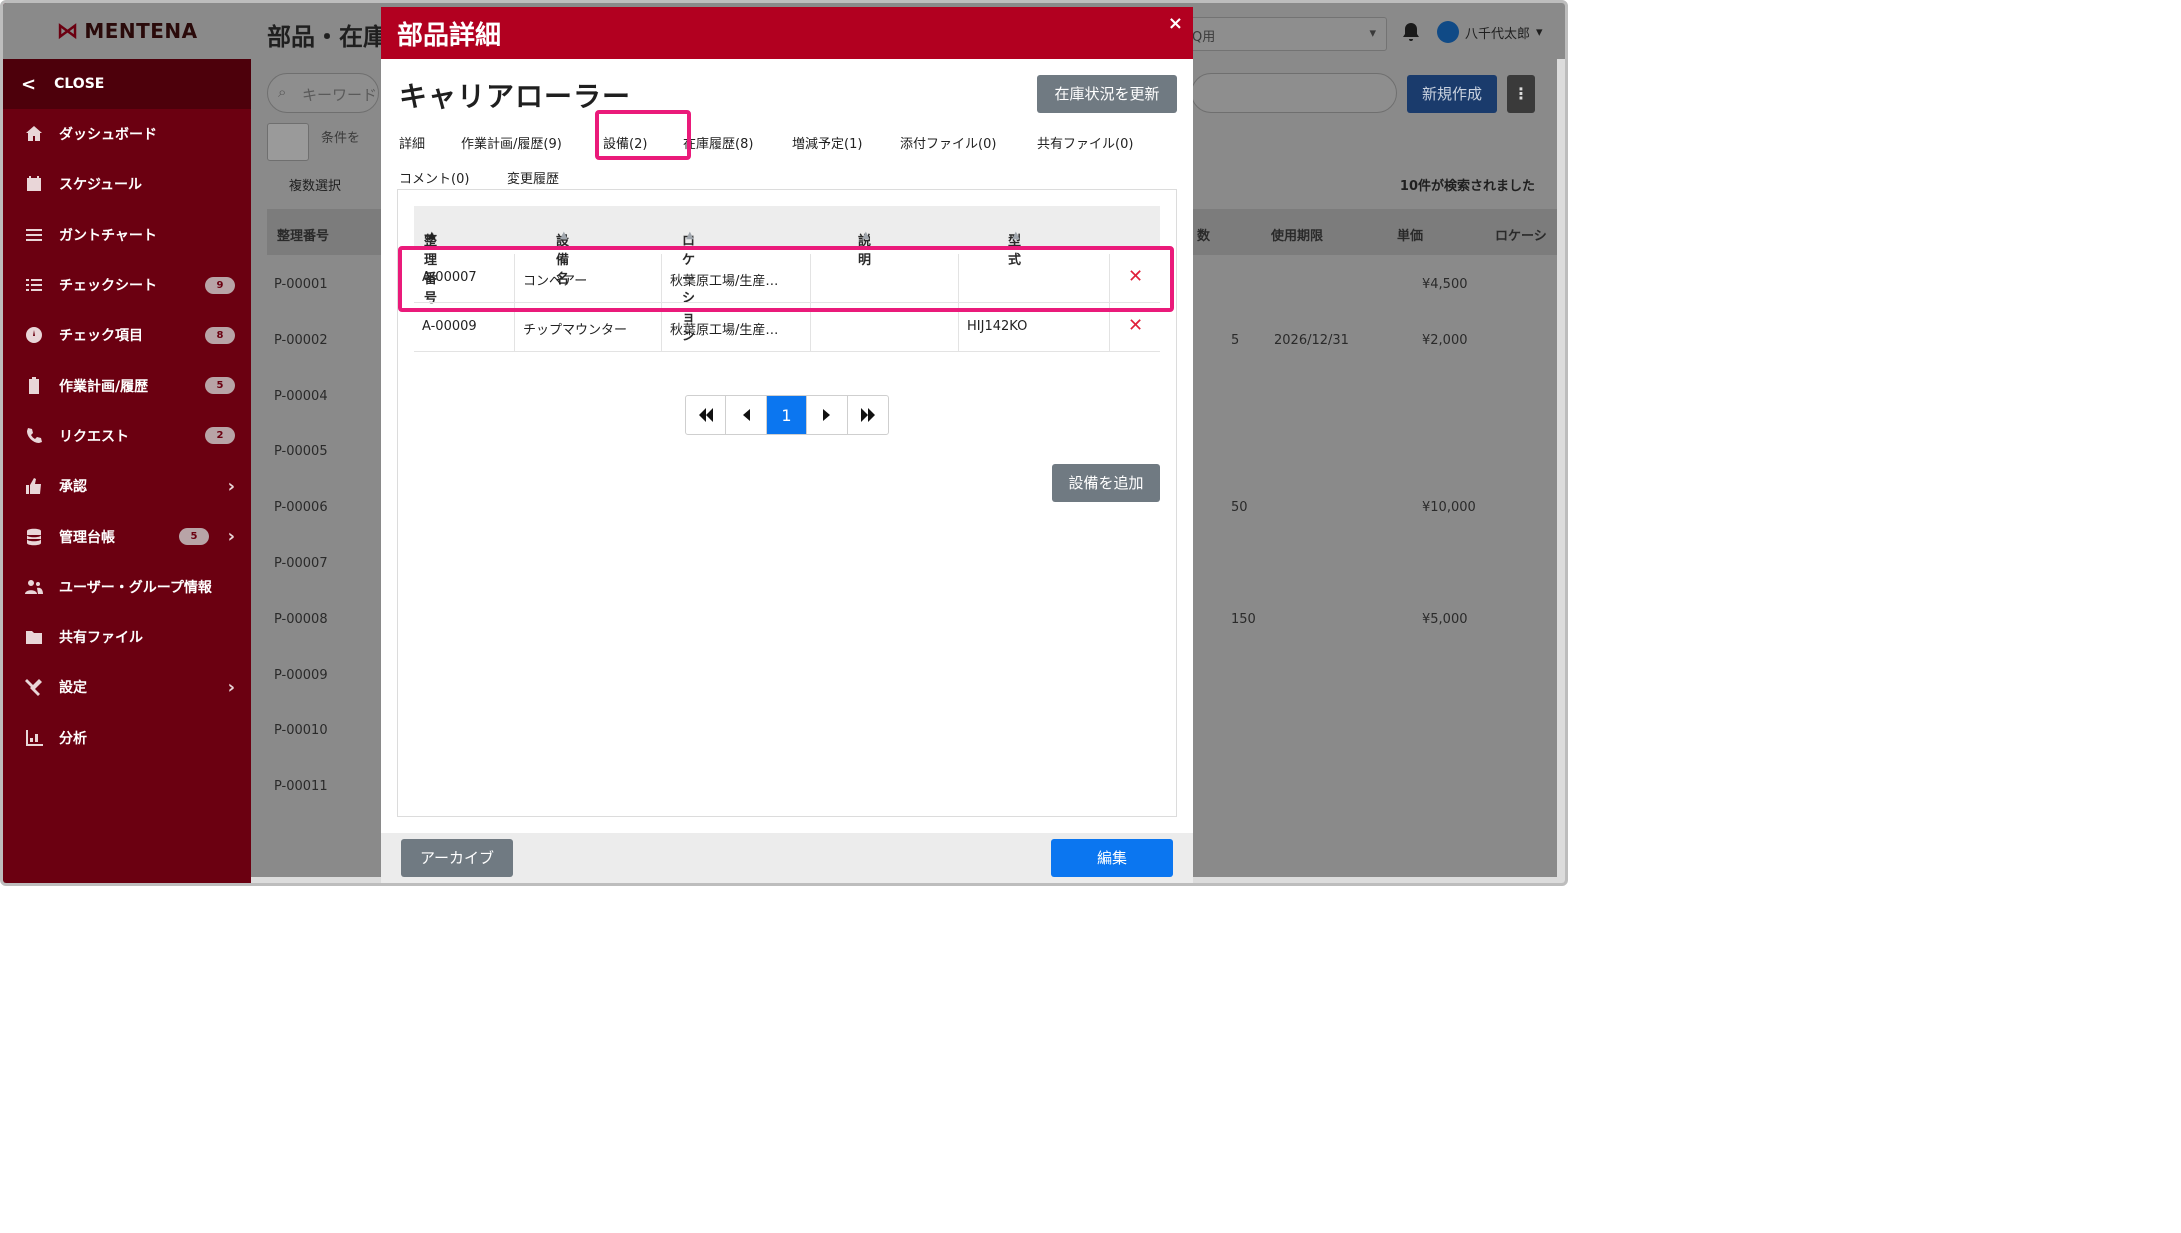 Image resolution: width=2181 pixels, height=1233 pixels. What do you see at coordinates (449, 35) in the screenshot?
I see `modal-title: 部品詳細` at bounding box center [449, 35].